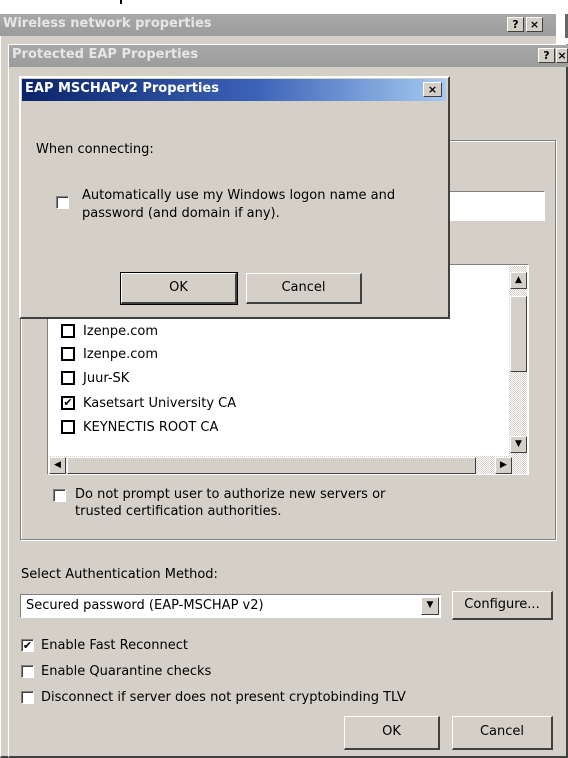 This screenshot has width=568, height=758. I want to click on auth-method-select: Secured password (EAP-MSCHAP v2) ▼, so click(230, 606).